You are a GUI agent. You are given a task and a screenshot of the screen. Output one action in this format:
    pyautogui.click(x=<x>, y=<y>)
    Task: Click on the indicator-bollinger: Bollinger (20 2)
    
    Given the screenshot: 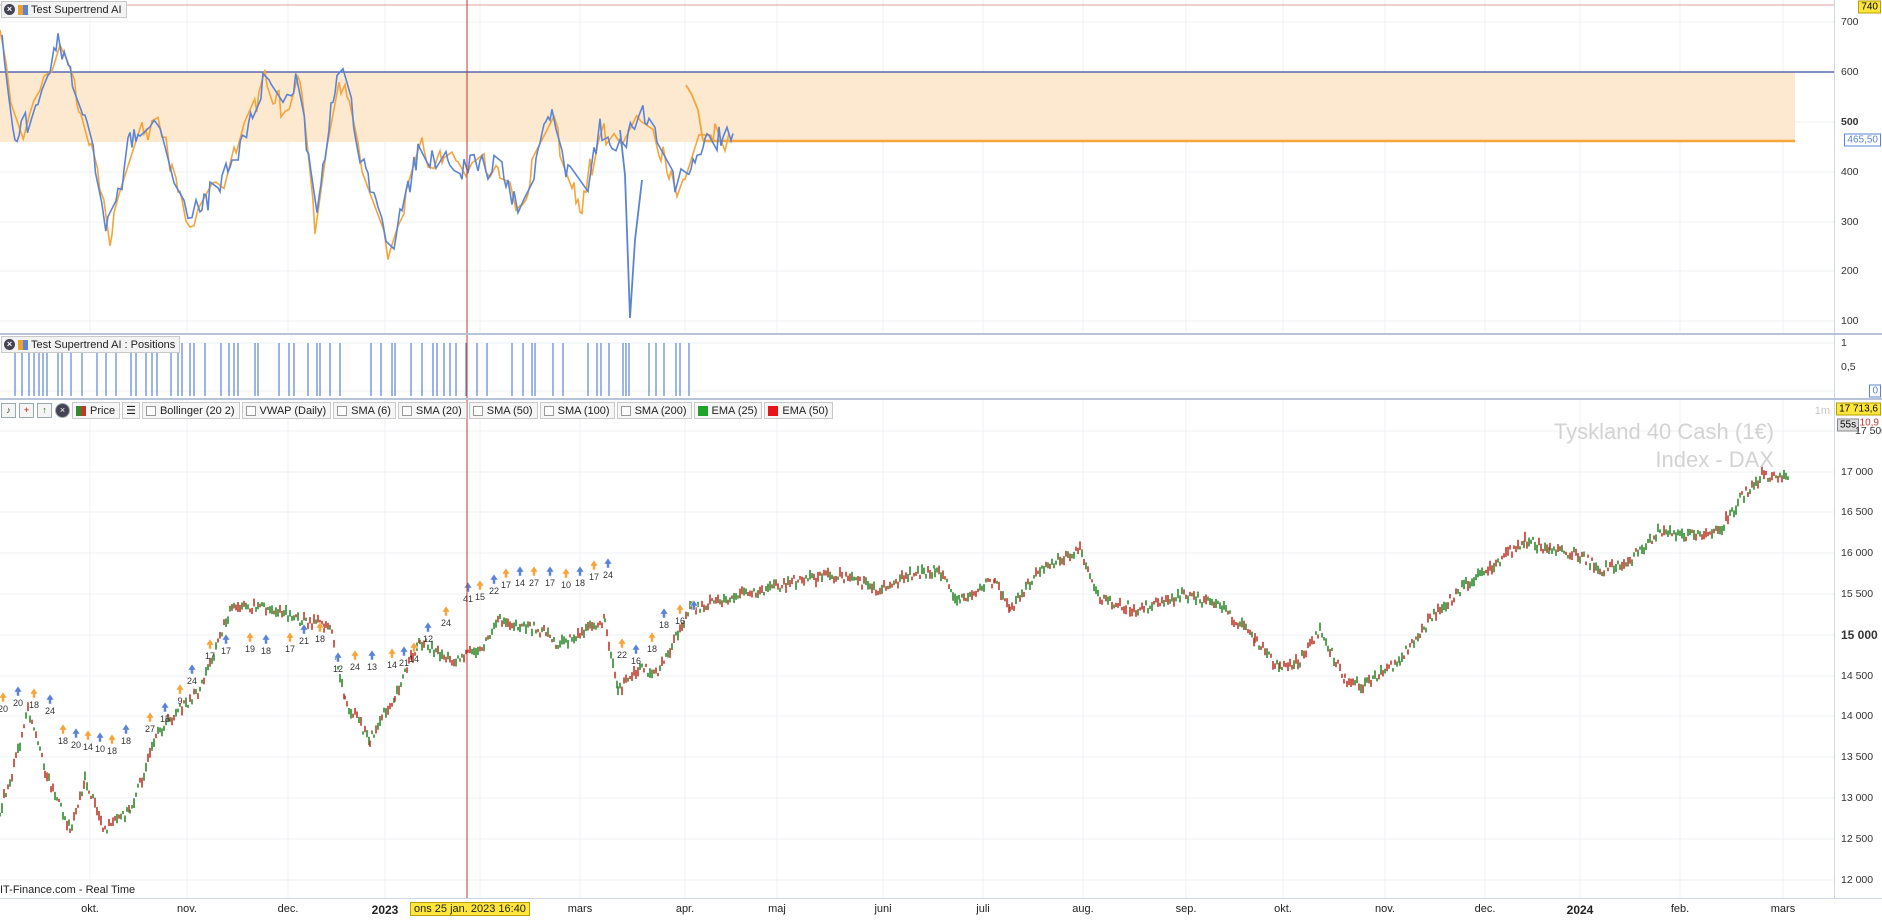 What is the action you would take?
    pyautogui.click(x=190, y=410)
    